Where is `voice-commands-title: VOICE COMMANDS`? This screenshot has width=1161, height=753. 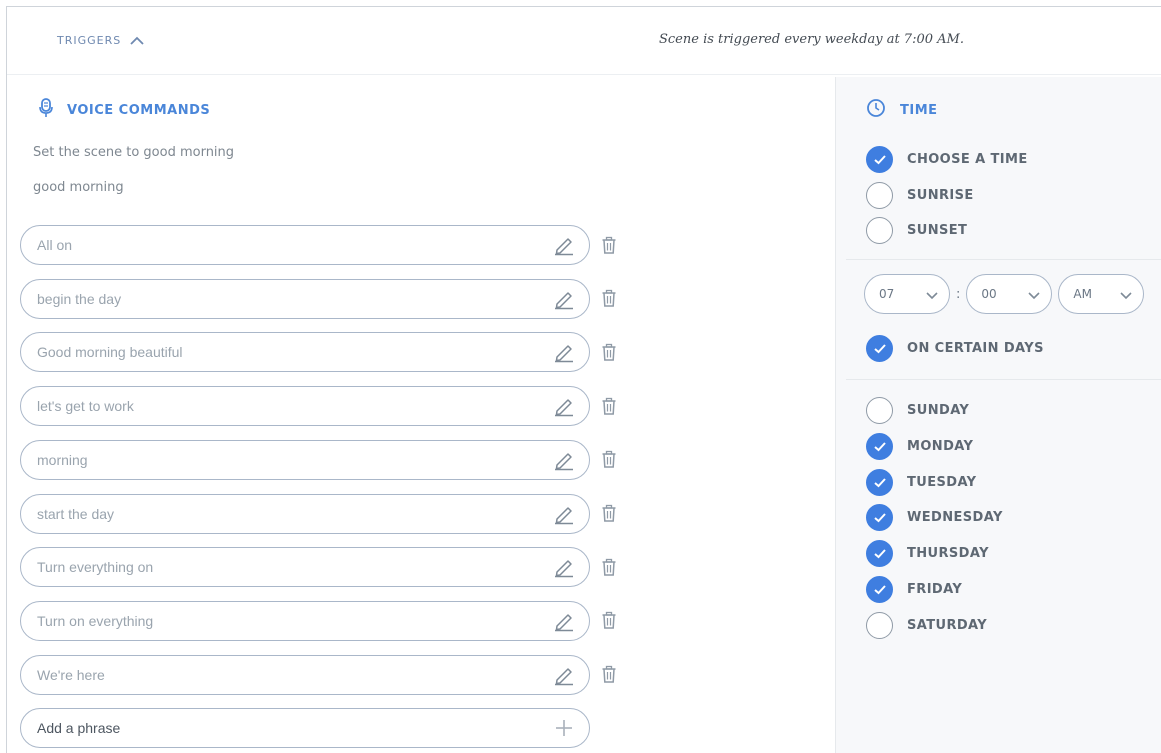
voice-commands-title: VOICE COMMANDS is located at coordinates (124, 110).